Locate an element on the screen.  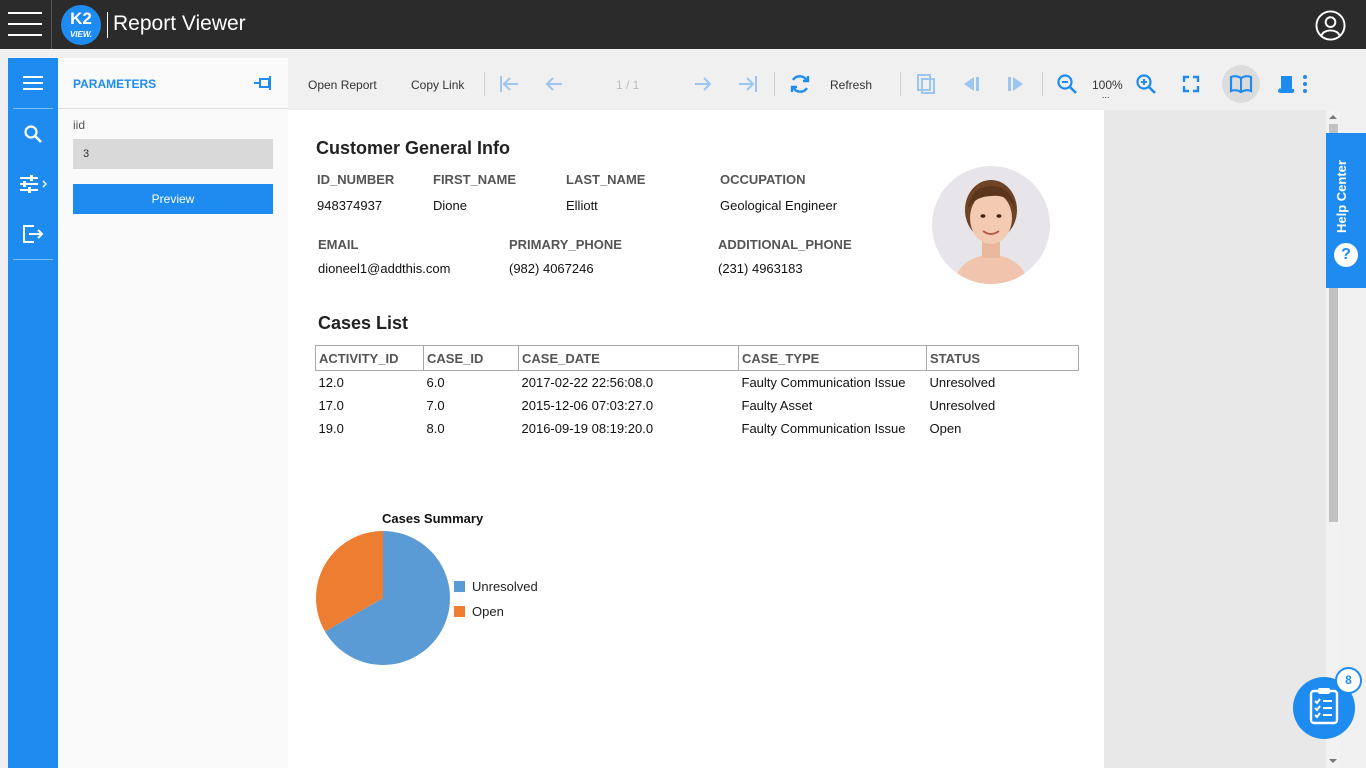
copy-link-button: Copy Link is located at coordinates (437, 85).